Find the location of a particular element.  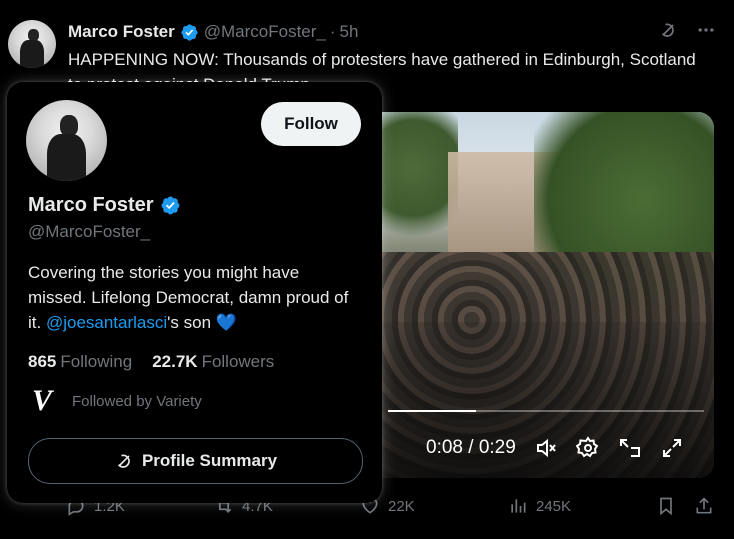

followed-by: V Followed by Variety is located at coordinates (115, 400).